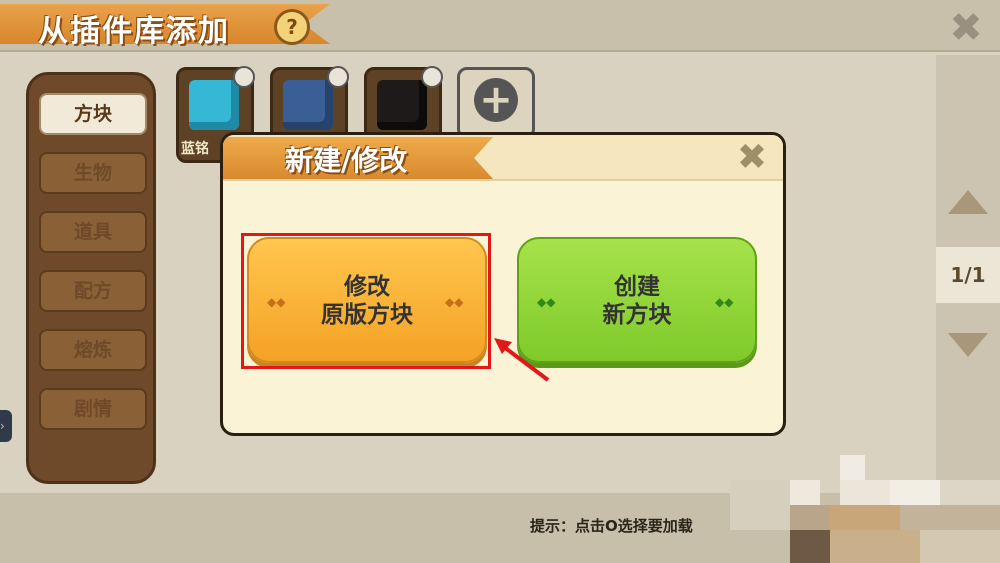  What do you see at coordinates (93, 291) in the screenshot?
I see `sidebar-item-recipes: 配方` at bounding box center [93, 291].